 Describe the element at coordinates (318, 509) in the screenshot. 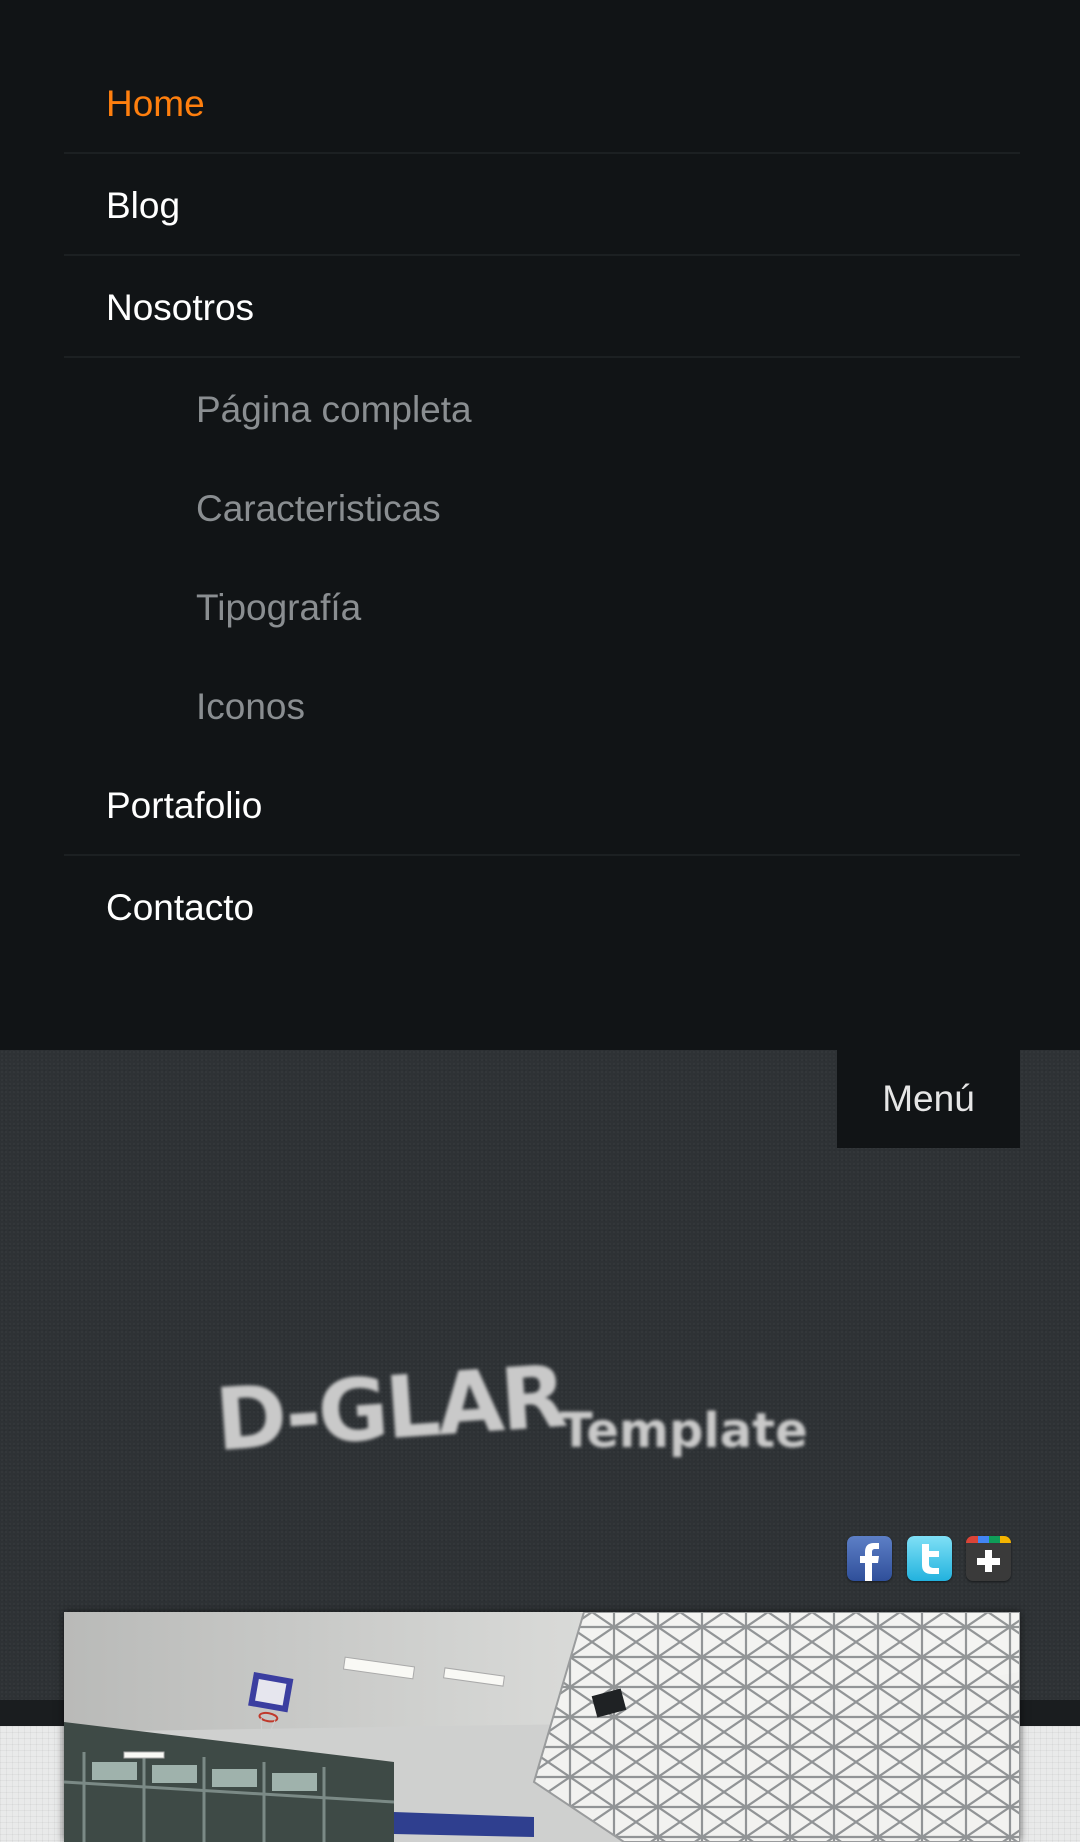

I see `subnav-item-caracteristicas: Caracteristicas` at that location.